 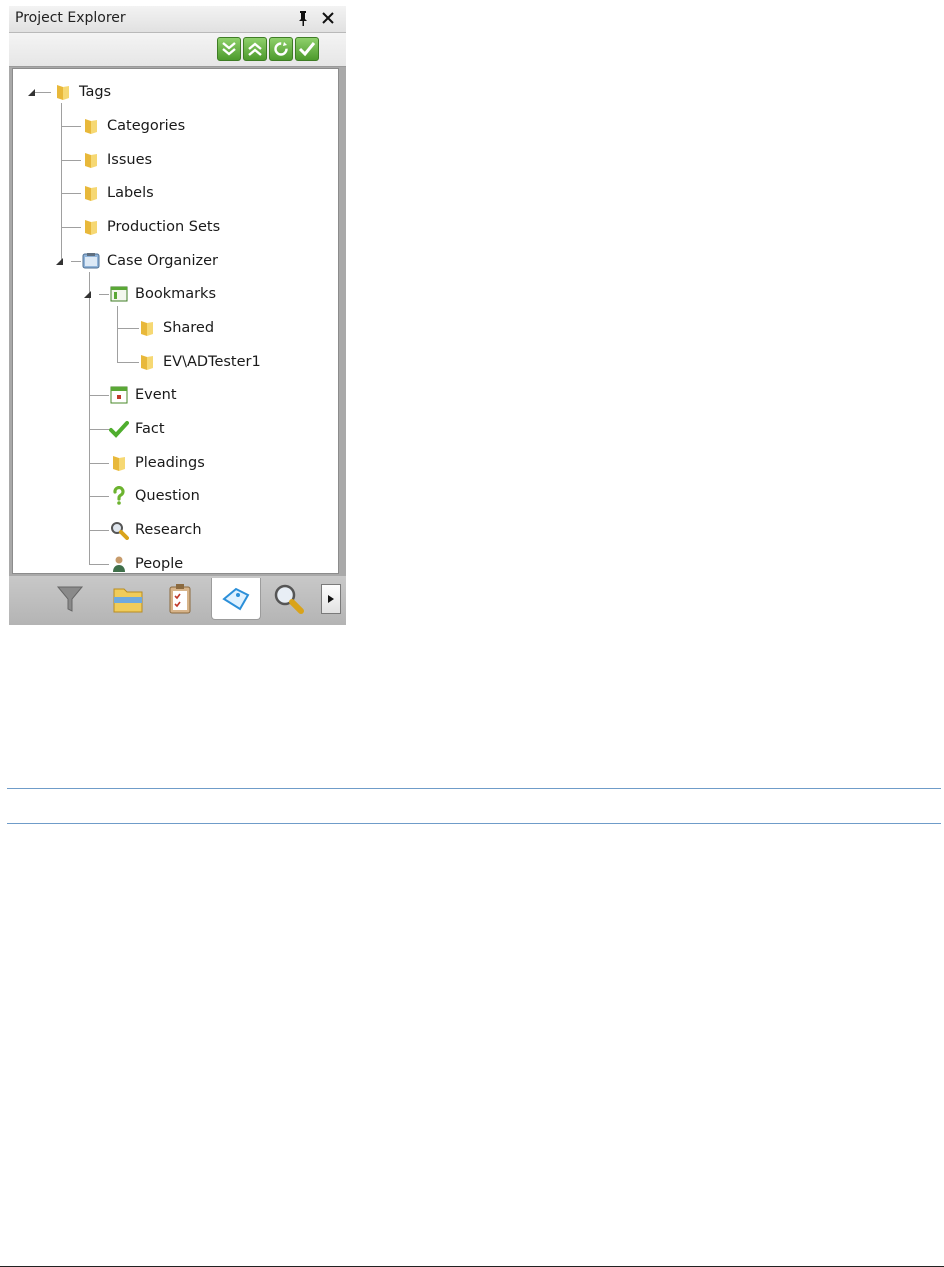 What do you see at coordinates (82, 92) in the screenshot?
I see `tree-item-tags: Tags` at bounding box center [82, 92].